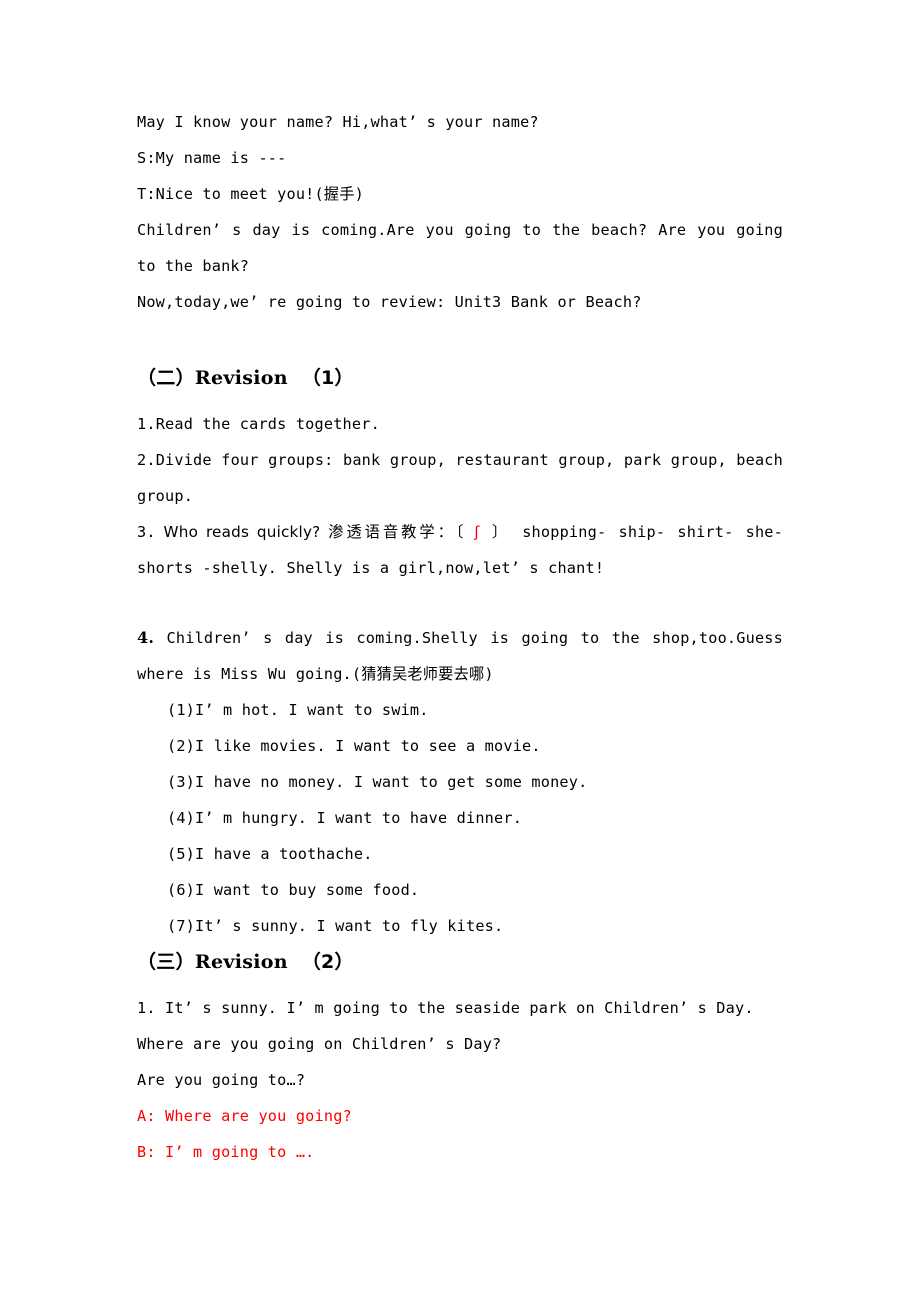 The width and height of the screenshot is (920, 1302). Describe the element at coordinates (460, 378) in the screenshot. I see `section-one-heading: （二）Revision （1）` at that location.